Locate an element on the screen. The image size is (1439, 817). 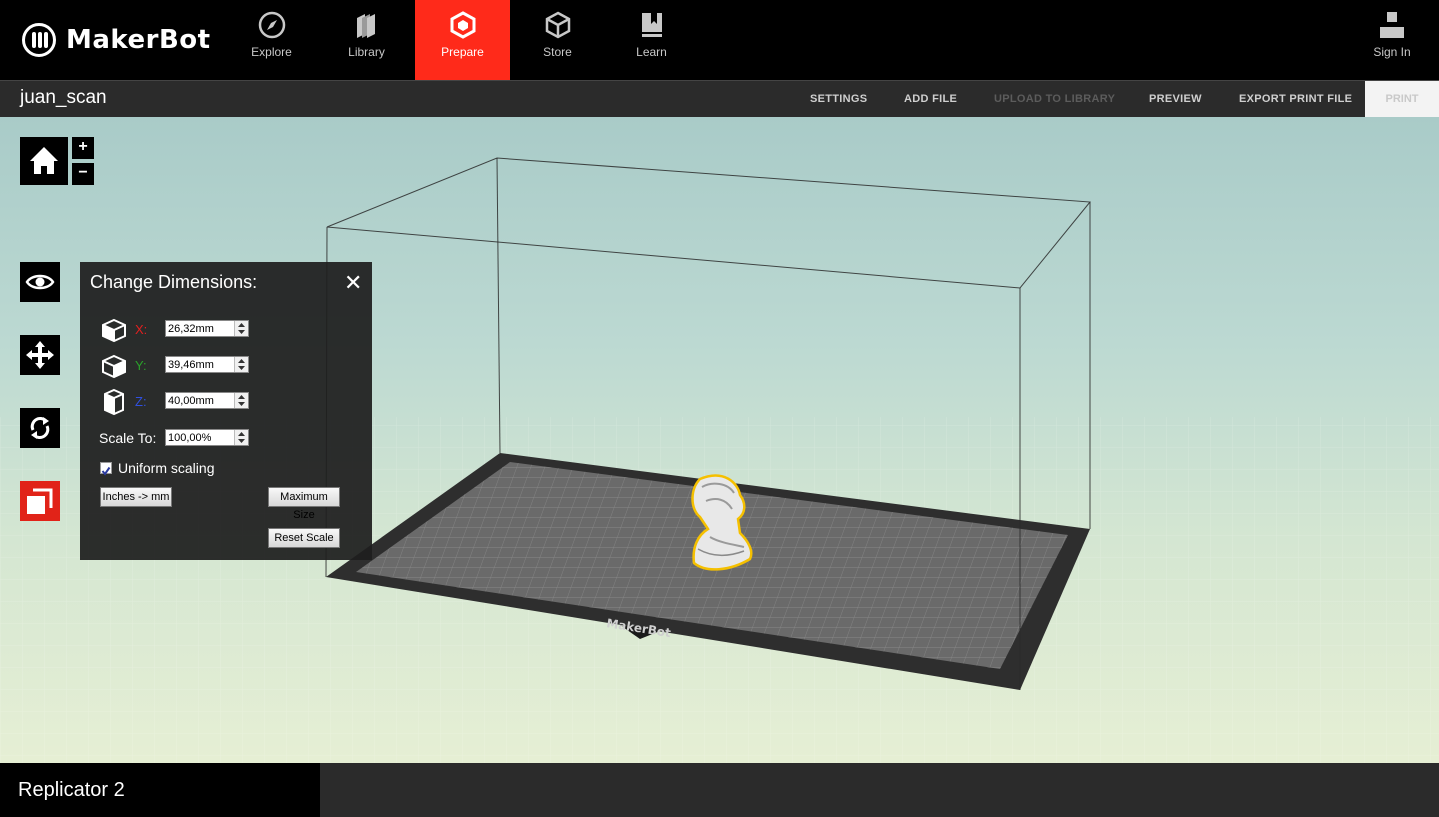
user-icon is located at coordinates (1392, 25).